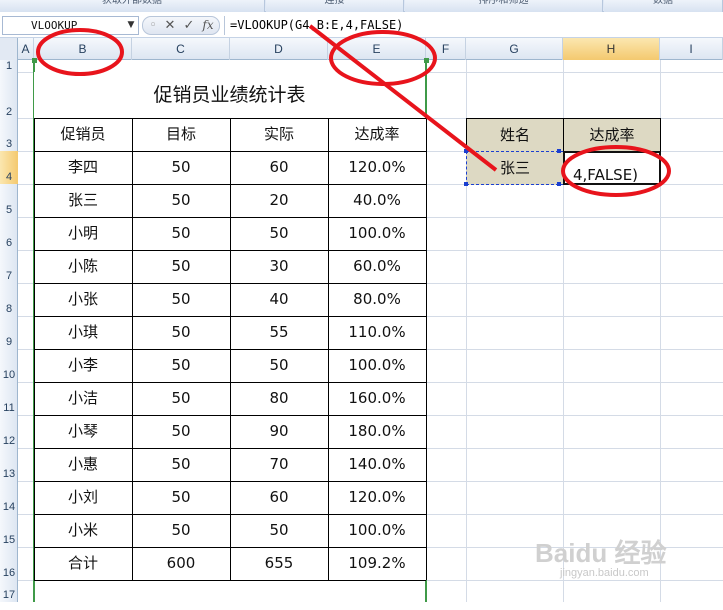 This screenshot has width=723, height=610. Describe the element at coordinates (279, 563) in the screenshot. I see `table-cell-actual: 655` at that location.